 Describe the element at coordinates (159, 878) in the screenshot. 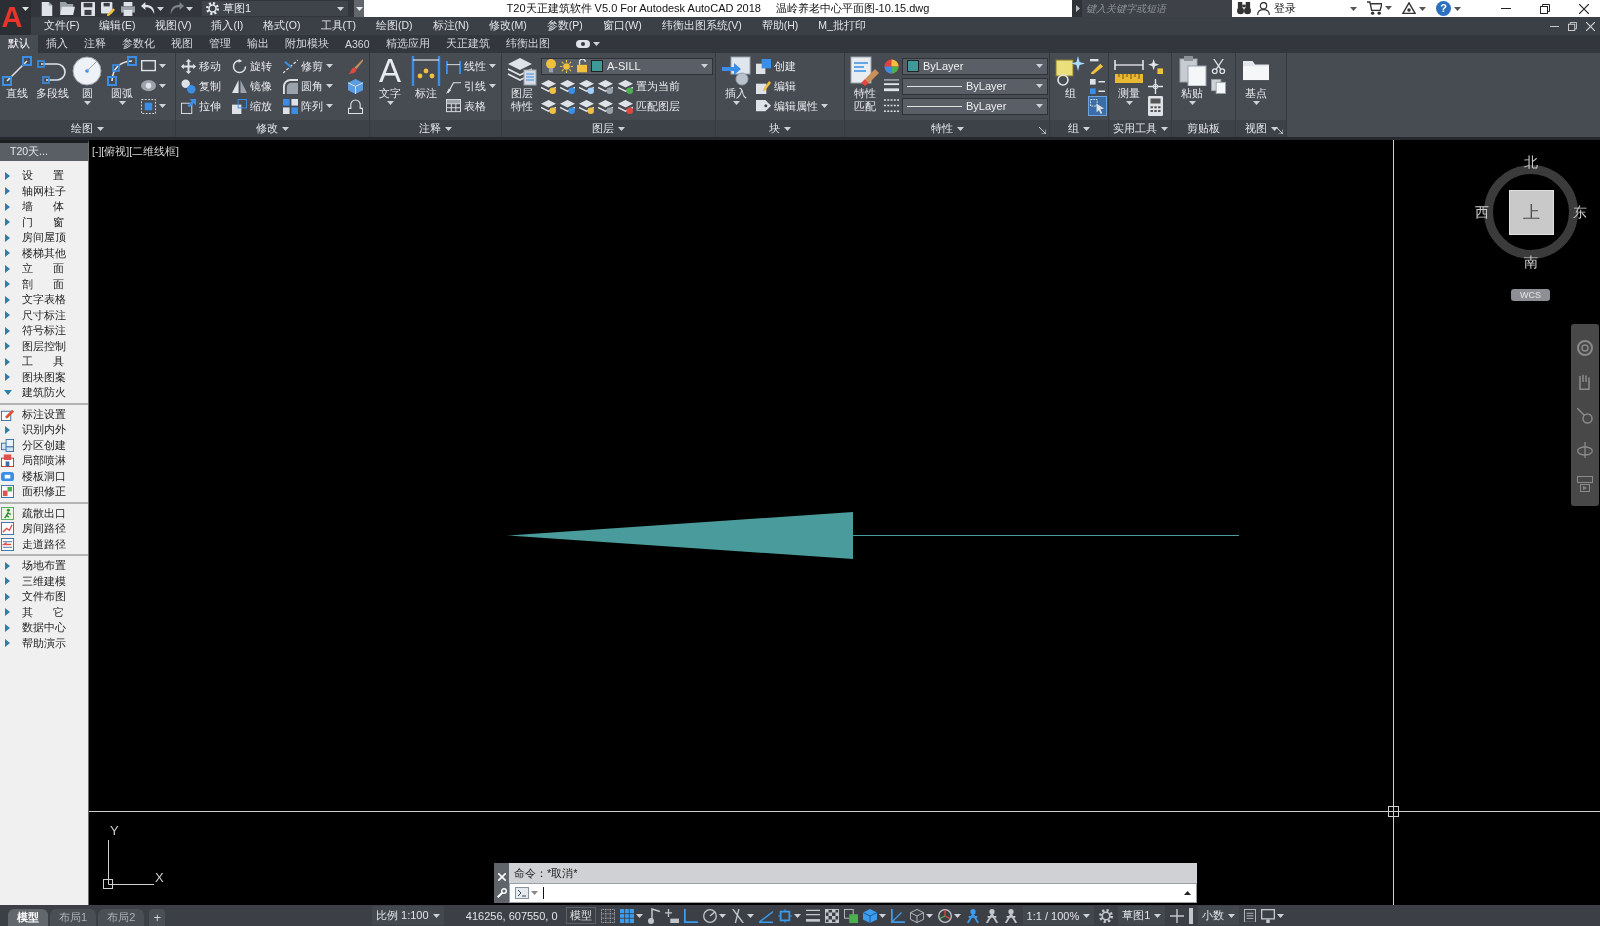

I see `axis-label: X` at that location.